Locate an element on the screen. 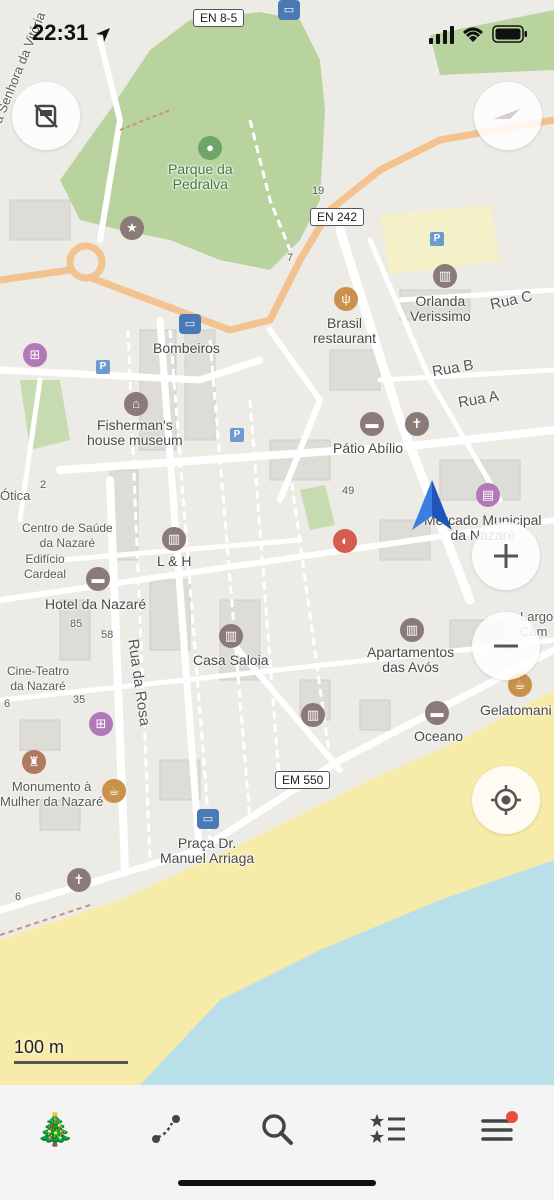  place-label-praca: Praça Dr. Manuel Arriaga is located at coordinates (207, 850).